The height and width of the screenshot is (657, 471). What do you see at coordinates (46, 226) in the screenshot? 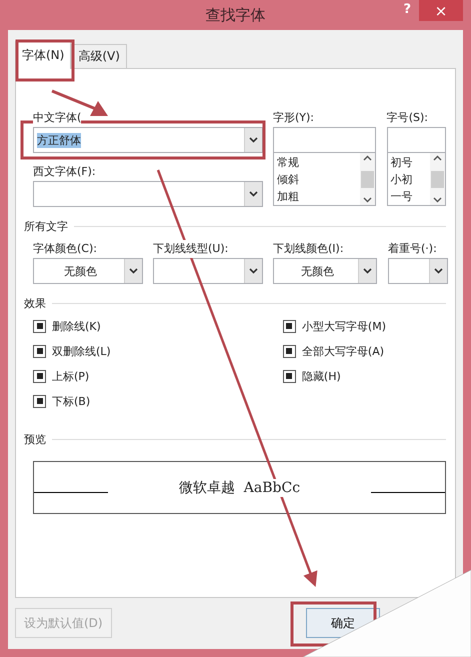
I see `section-heading: 所有文字` at bounding box center [46, 226].